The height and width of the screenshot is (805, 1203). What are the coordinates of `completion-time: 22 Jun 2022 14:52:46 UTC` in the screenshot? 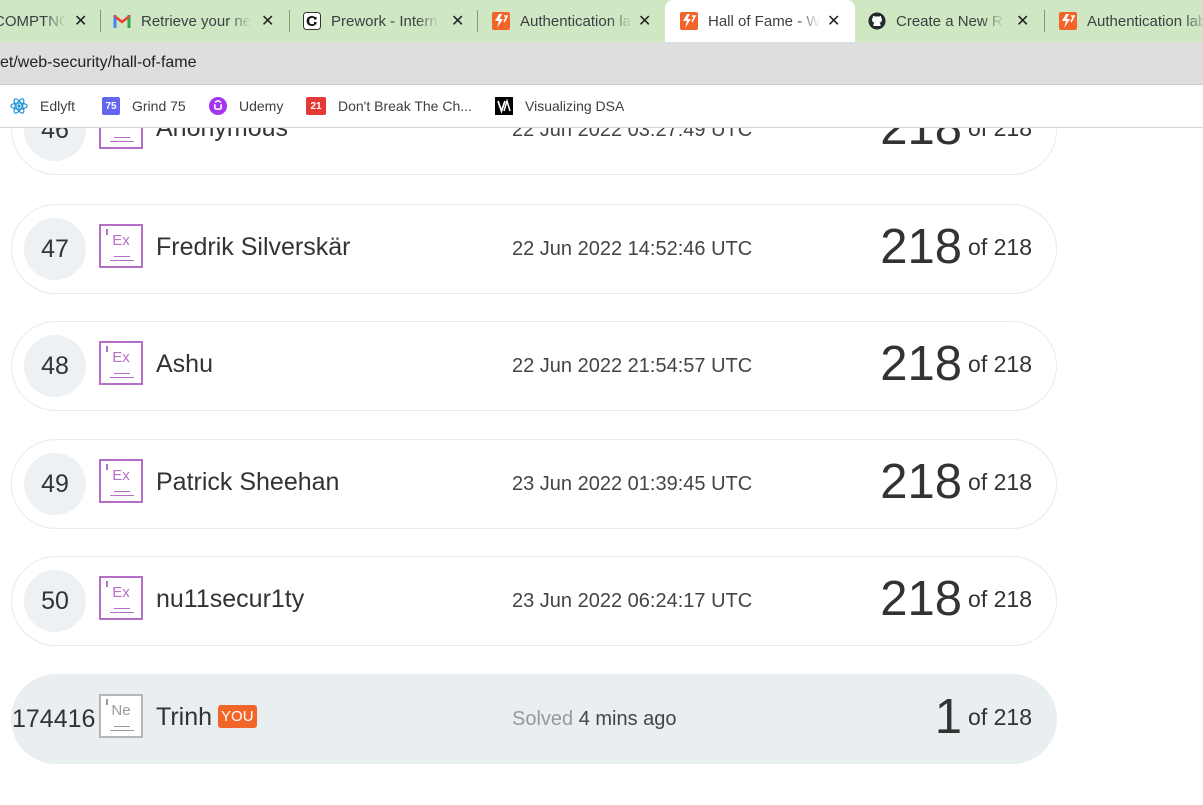 It's located at (632, 249).